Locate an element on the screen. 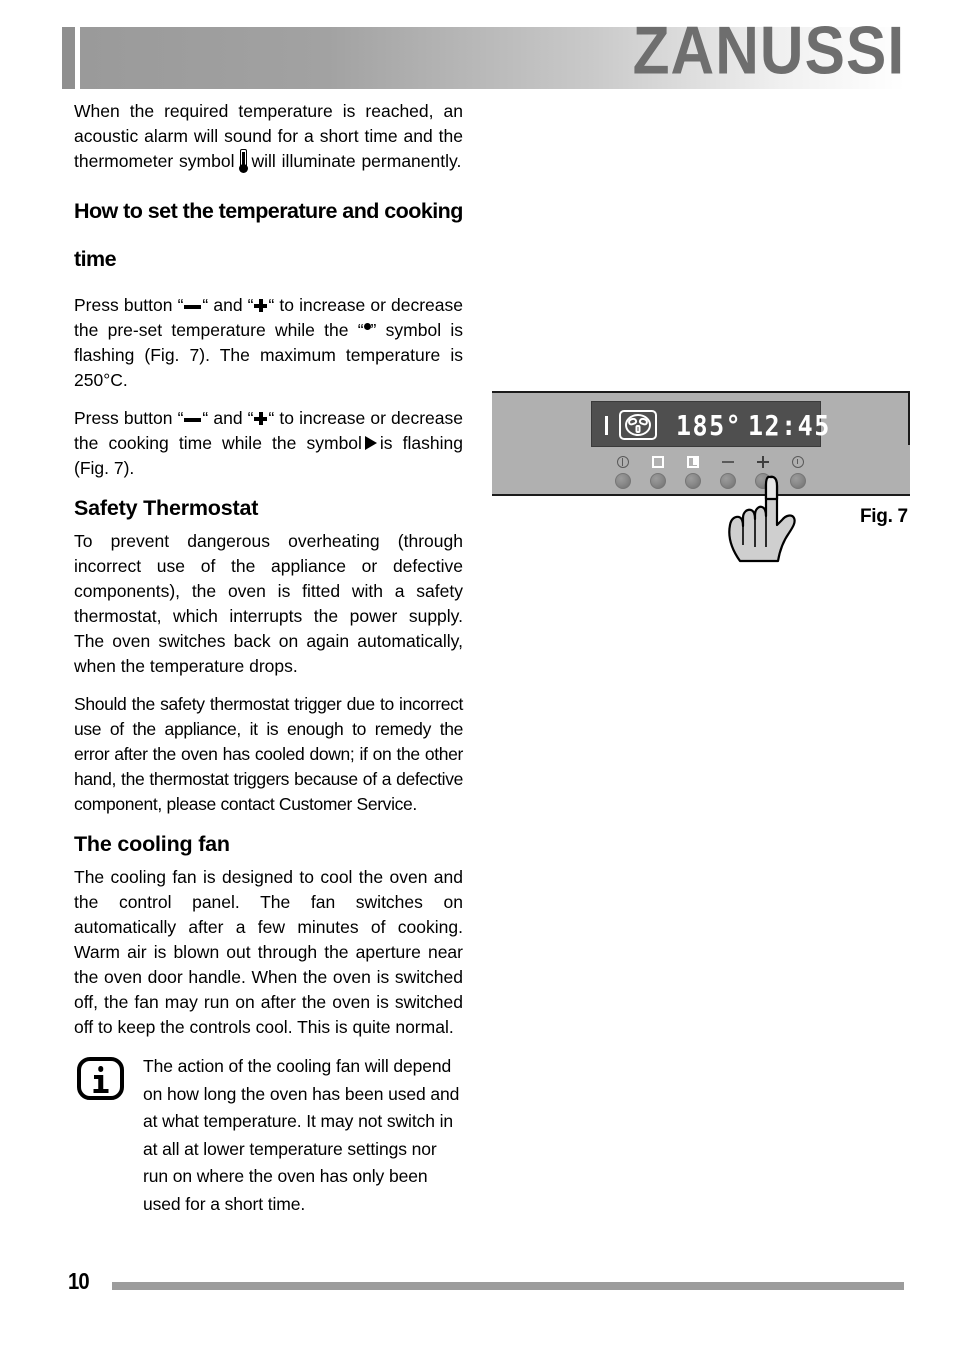  hand-pressing-illustration is located at coordinates (762, 519).